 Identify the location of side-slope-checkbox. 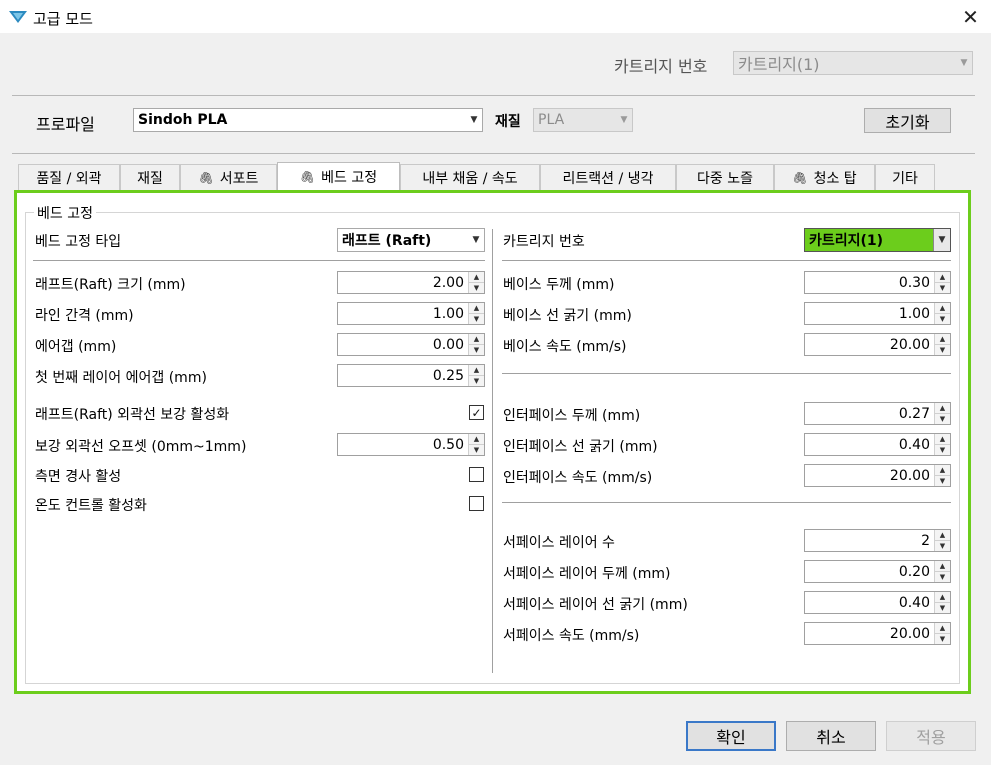
(476, 474).